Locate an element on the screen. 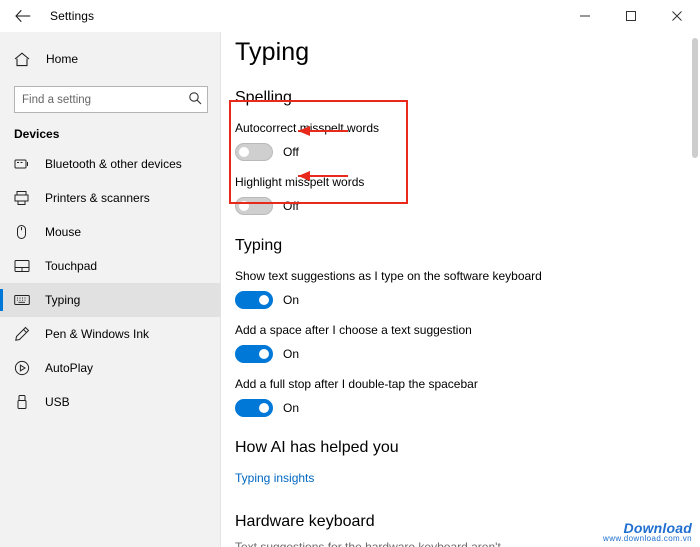  toggle-state-add-space: On is located at coordinates (291, 354).